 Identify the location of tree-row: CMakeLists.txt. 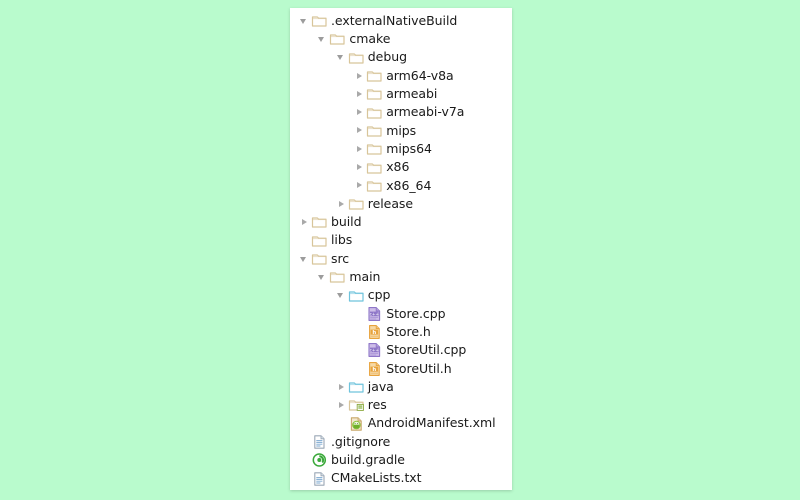
(401, 478).